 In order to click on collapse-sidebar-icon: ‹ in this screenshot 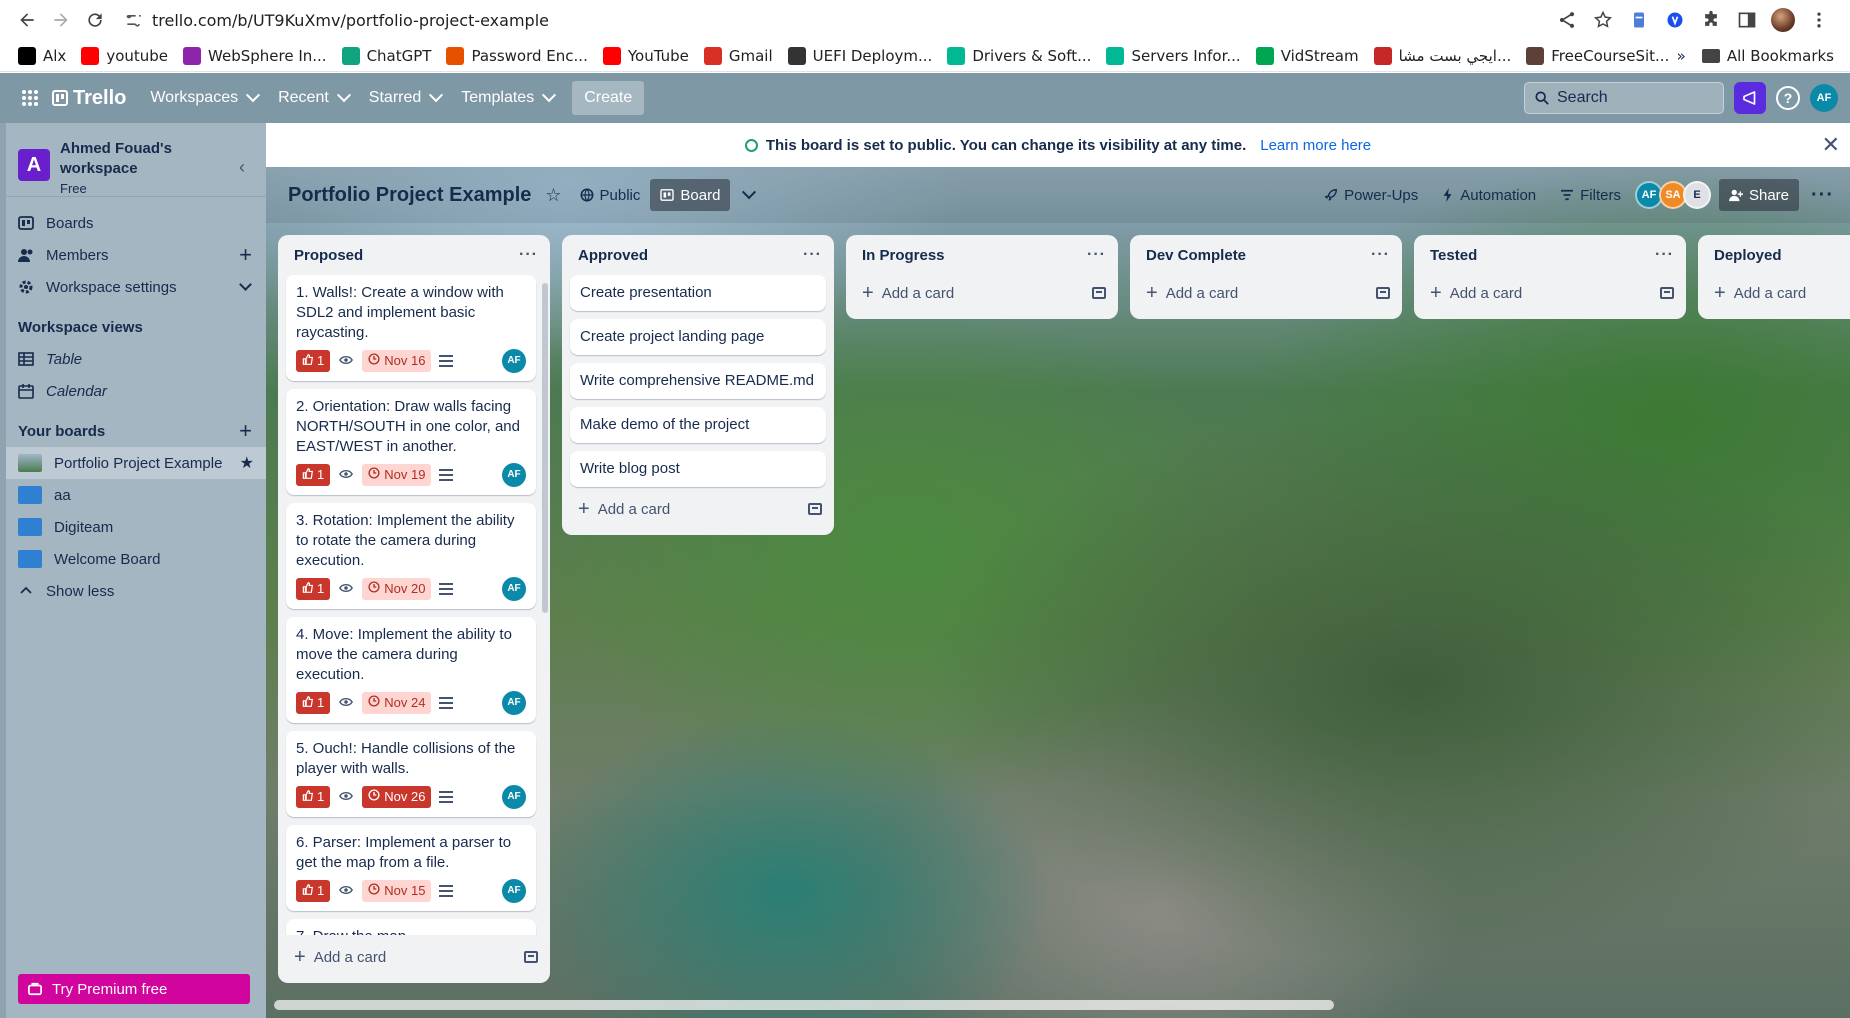, I will do `click(242, 167)`.